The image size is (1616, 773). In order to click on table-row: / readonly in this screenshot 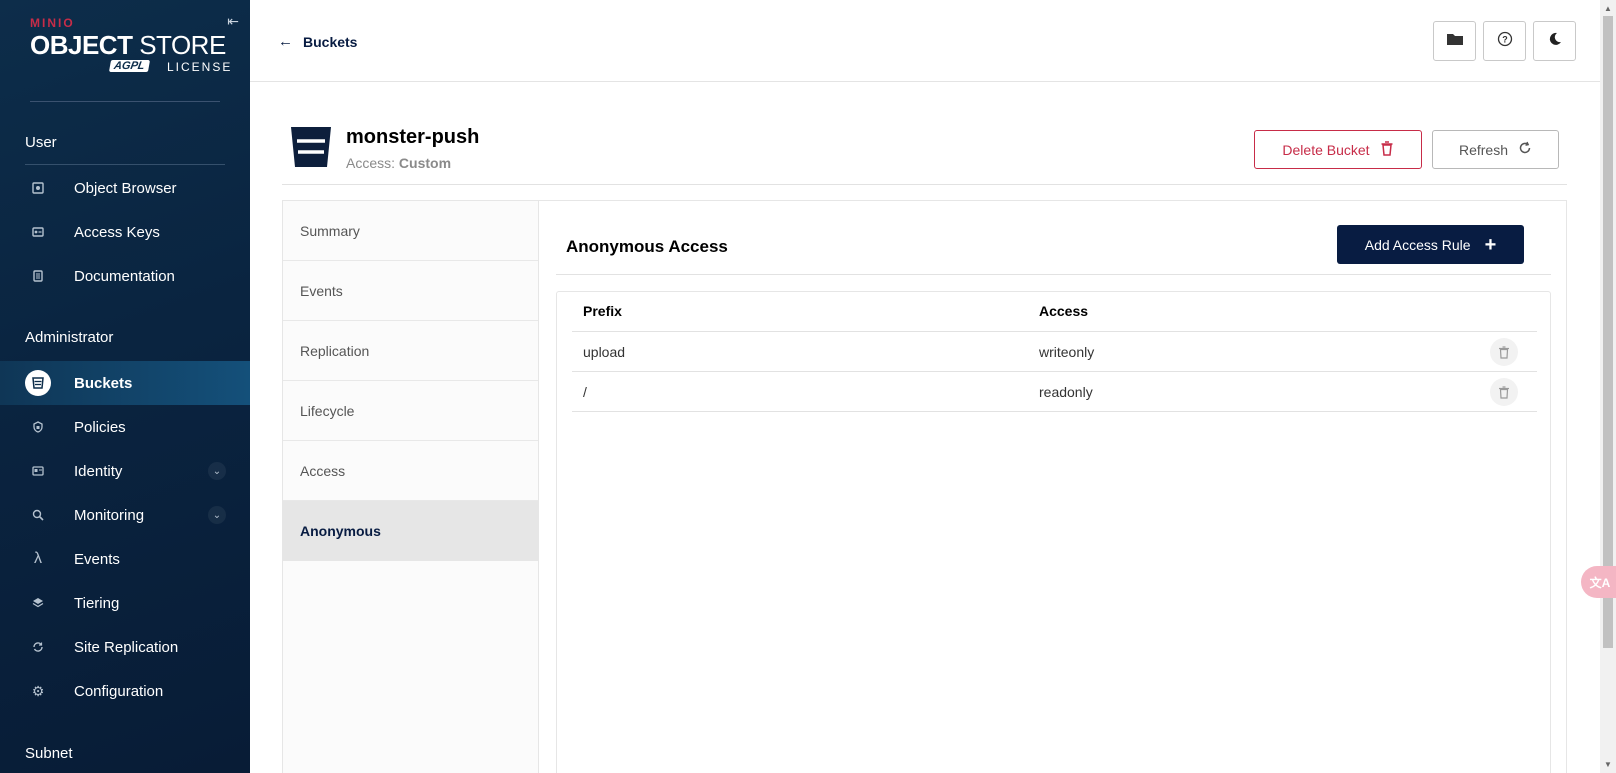, I will do `click(1054, 392)`.